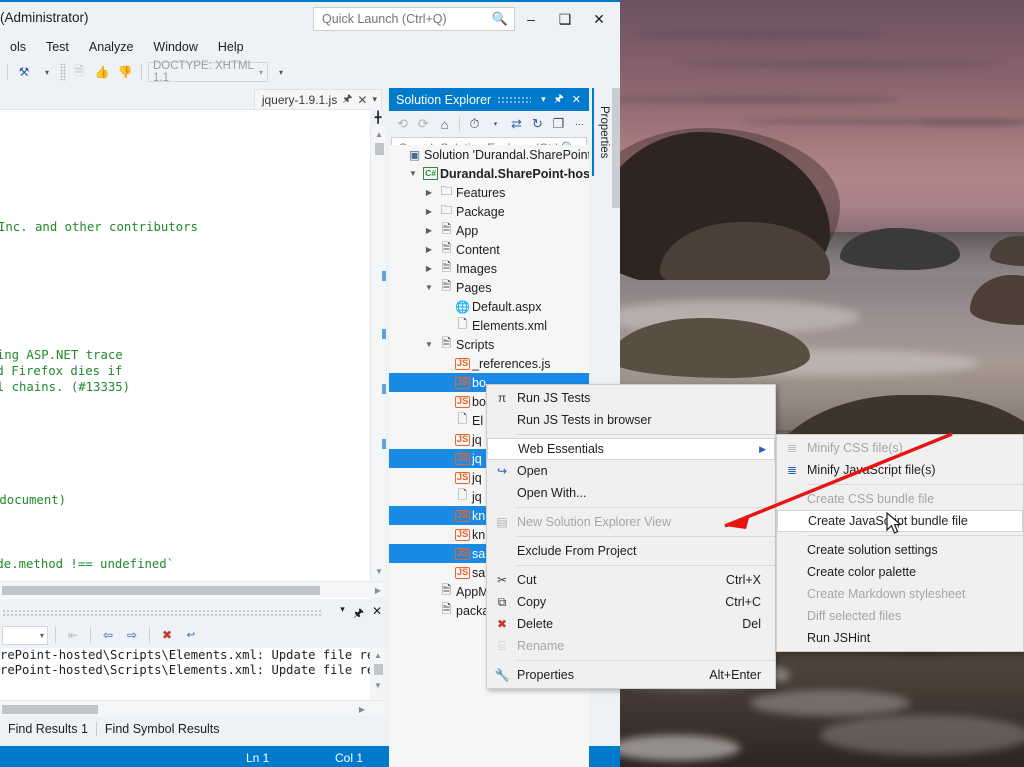 Image resolution: width=1024 pixels, height=767 pixels. Describe the element at coordinates (565, 19) in the screenshot. I see `maximize-button: ❑` at that location.